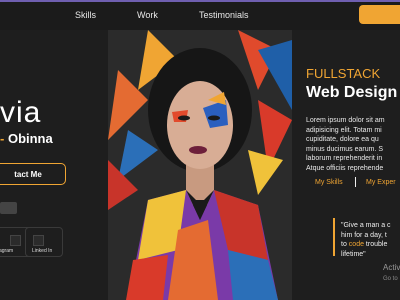 Image resolution: width=400 pixels, height=300 pixels. What do you see at coordinates (381, 182) in the screenshot?
I see `tab-my-experience: My Exper` at bounding box center [381, 182].